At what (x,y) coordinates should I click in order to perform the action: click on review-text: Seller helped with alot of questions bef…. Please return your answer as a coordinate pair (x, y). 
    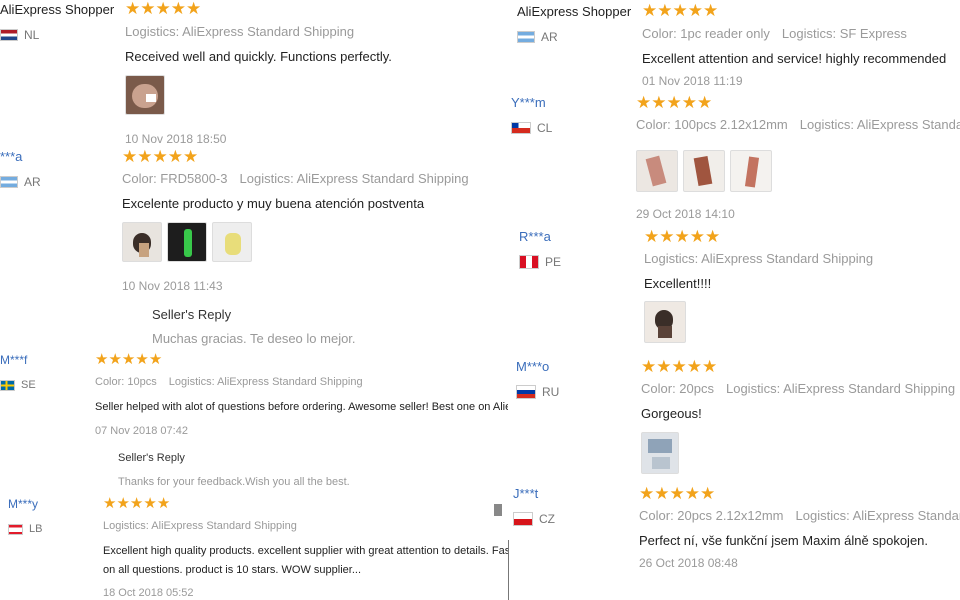
    Looking at the image, I should click on (301, 407).